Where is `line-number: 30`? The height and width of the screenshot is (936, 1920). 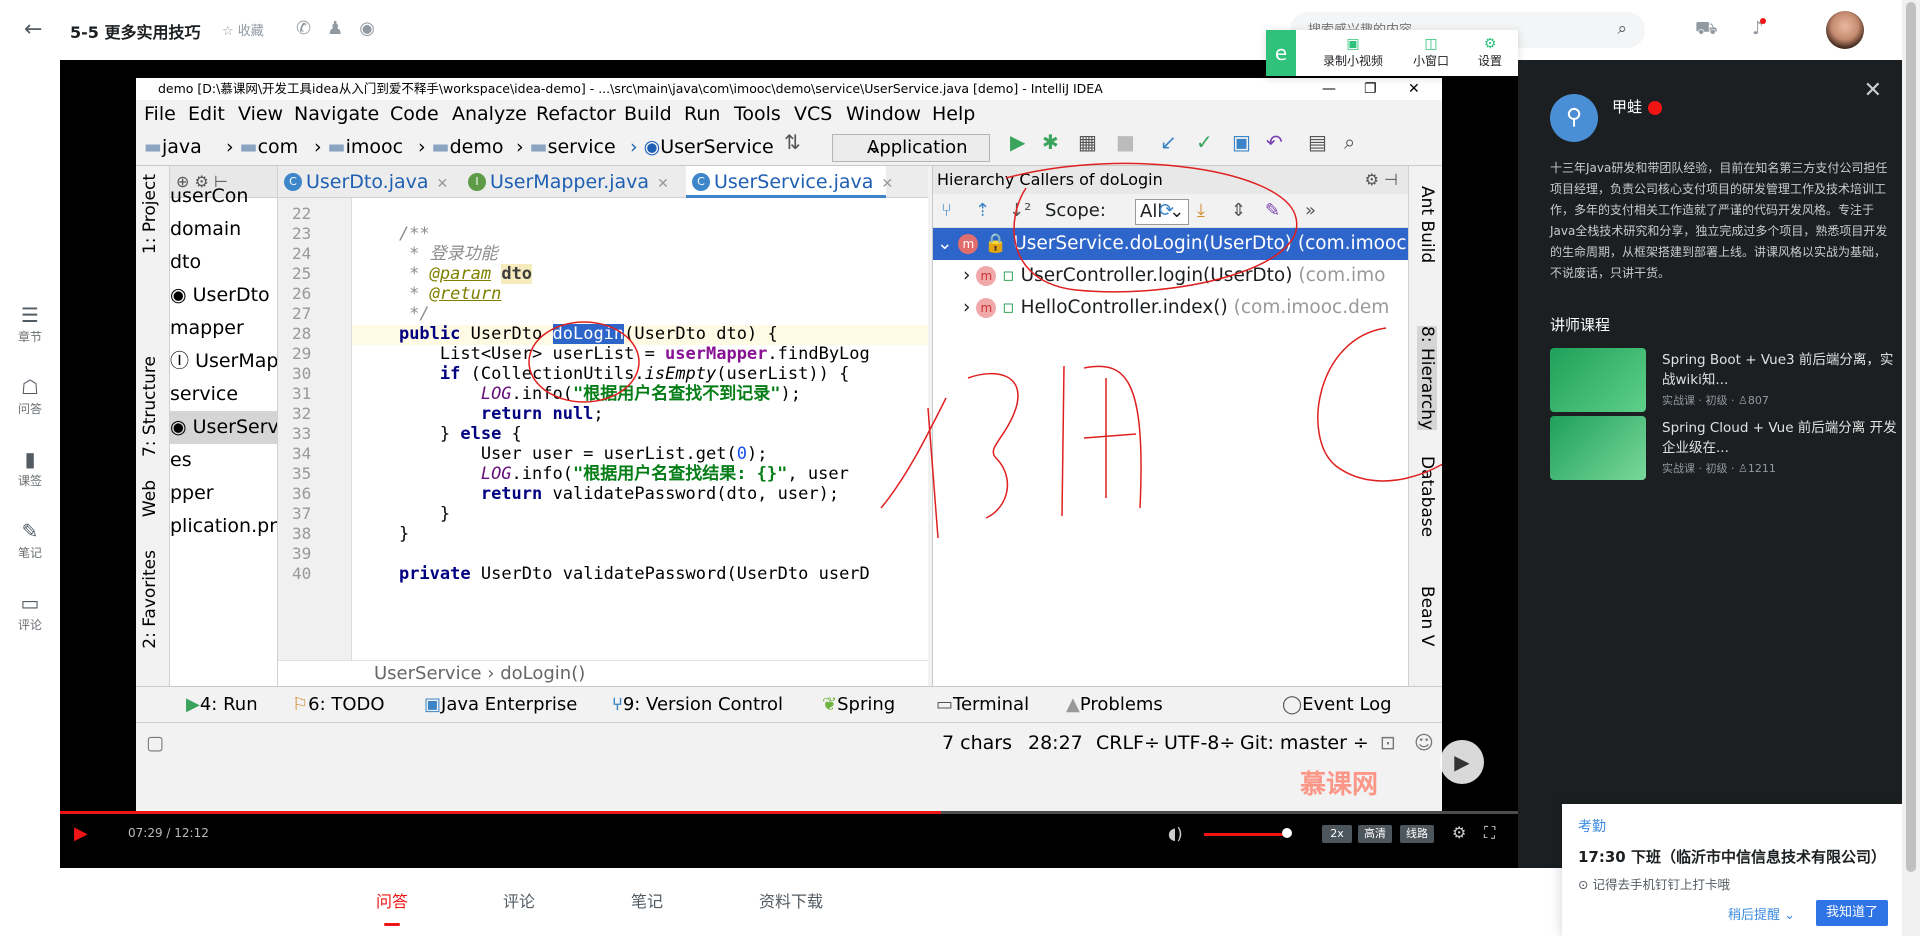 line-number: 30 is located at coordinates (302, 373).